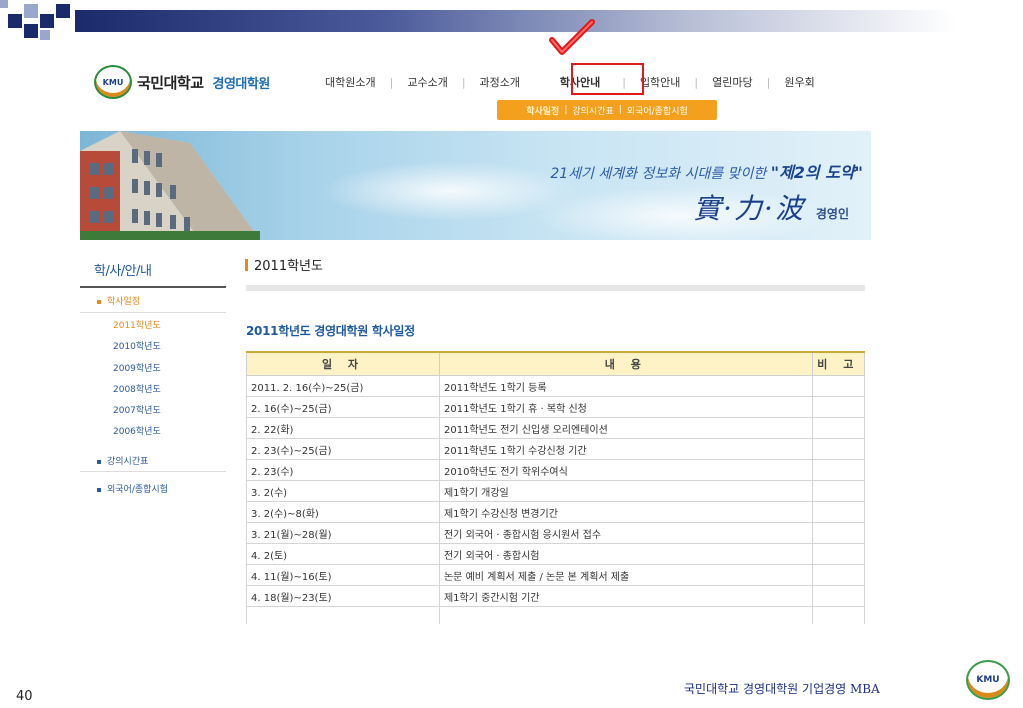  What do you see at coordinates (343, 575) in the screenshot?
I see `cell-date: 4. 11(월)~16(토)` at bounding box center [343, 575].